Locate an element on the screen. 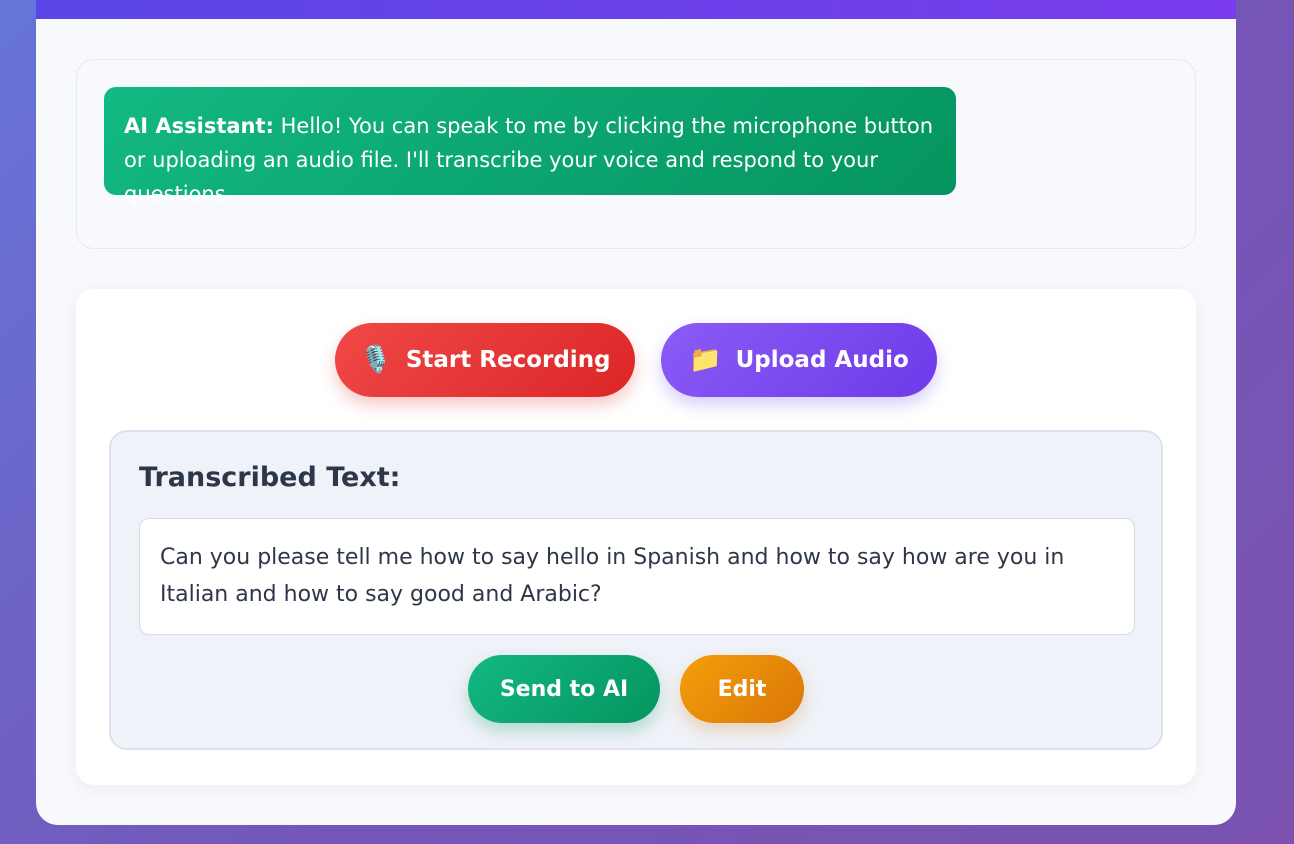 The image size is (1294, 844). send-to-ai-button: Send to AI is located at coordinates (564, 689).